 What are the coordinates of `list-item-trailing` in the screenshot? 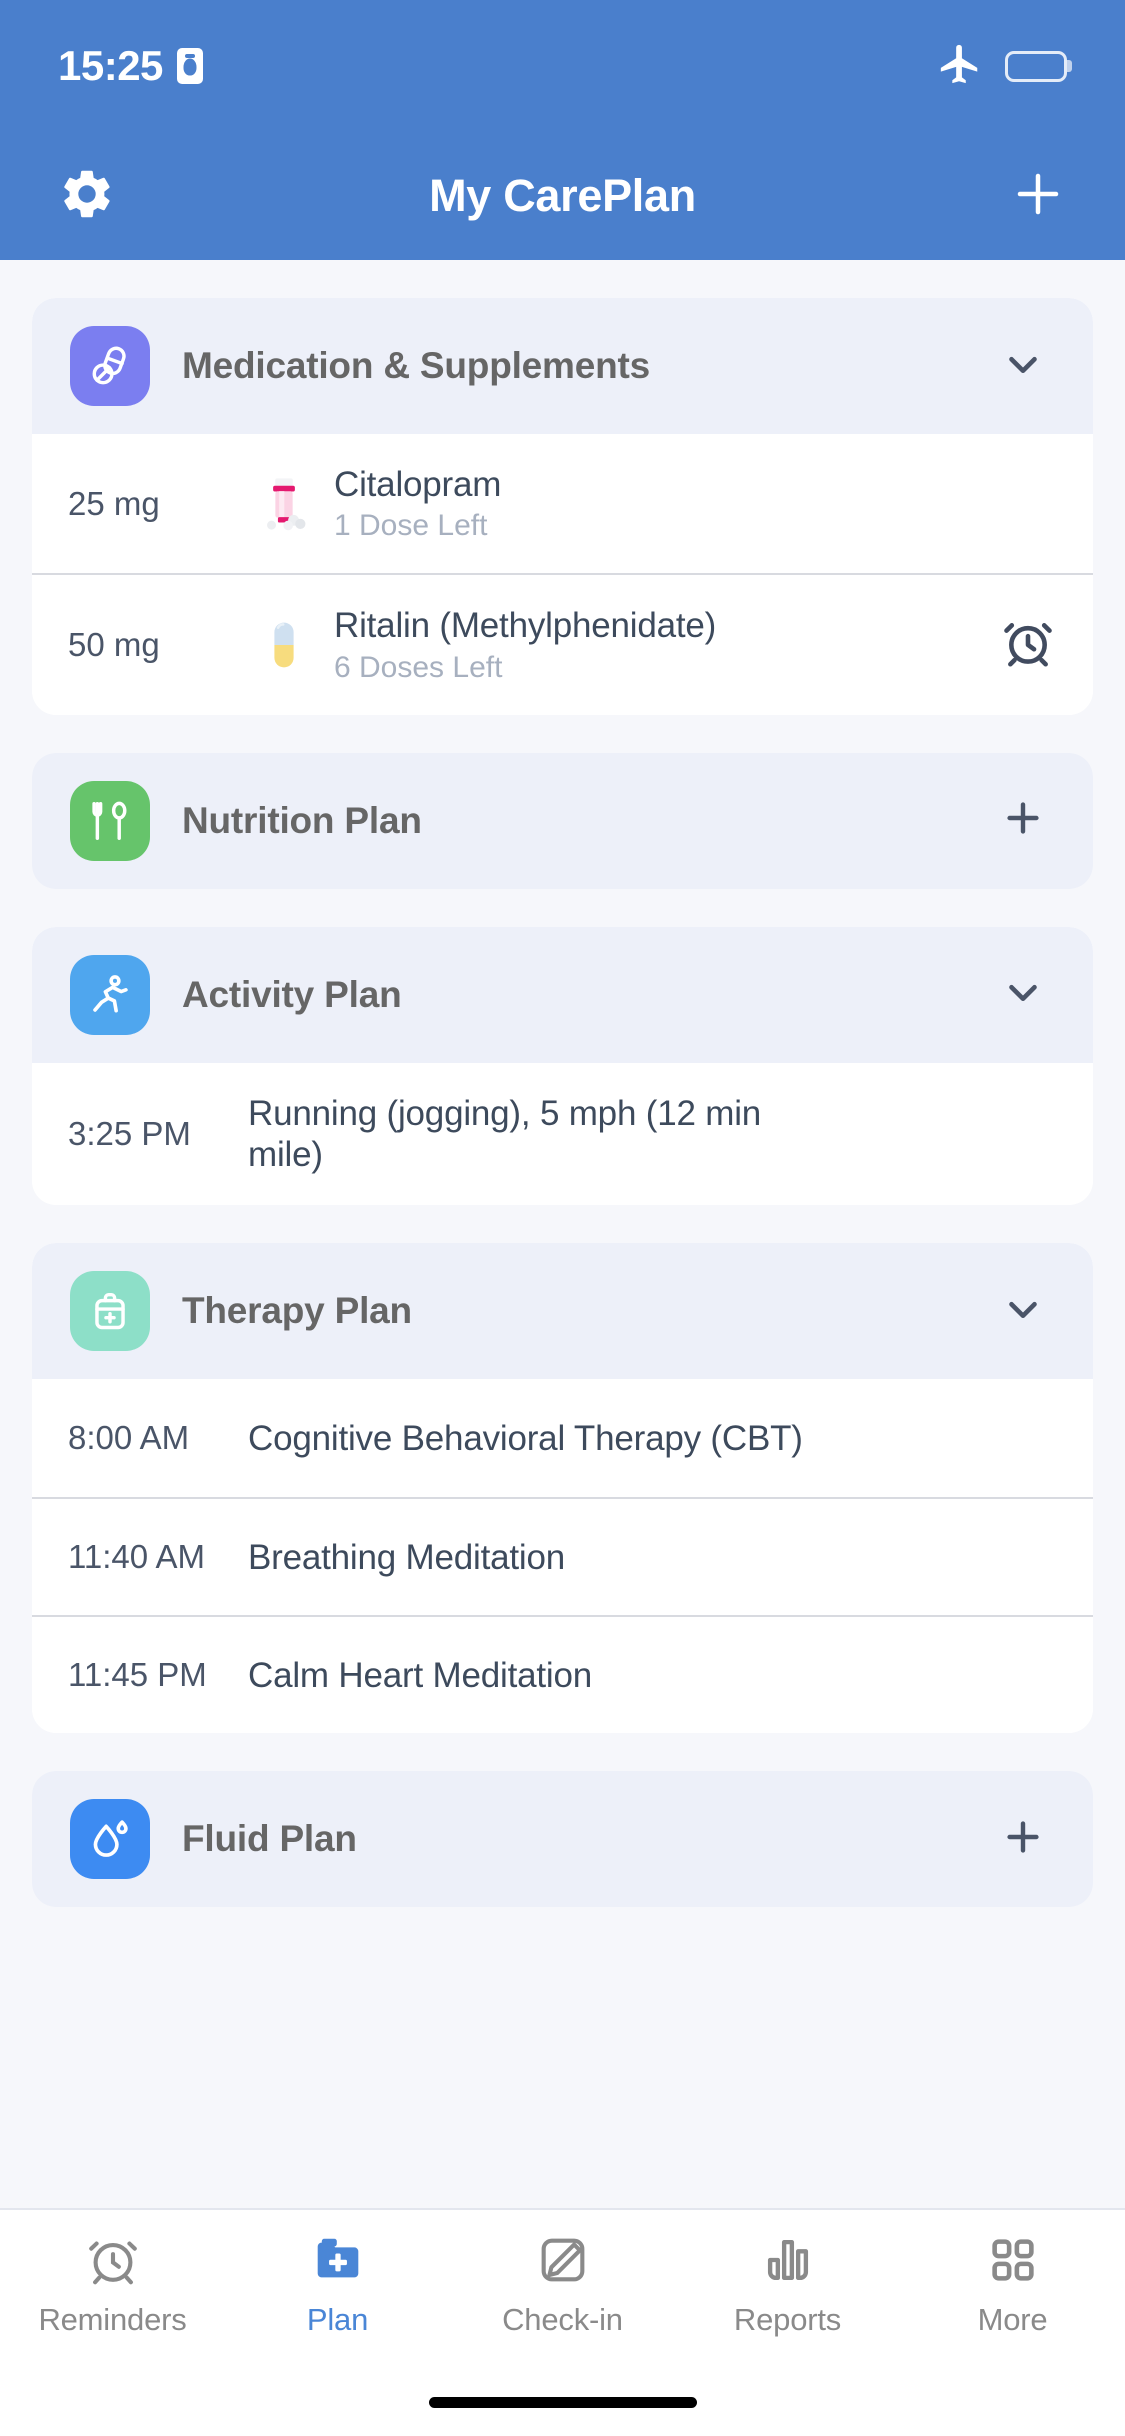 It's located at (1017, 644).